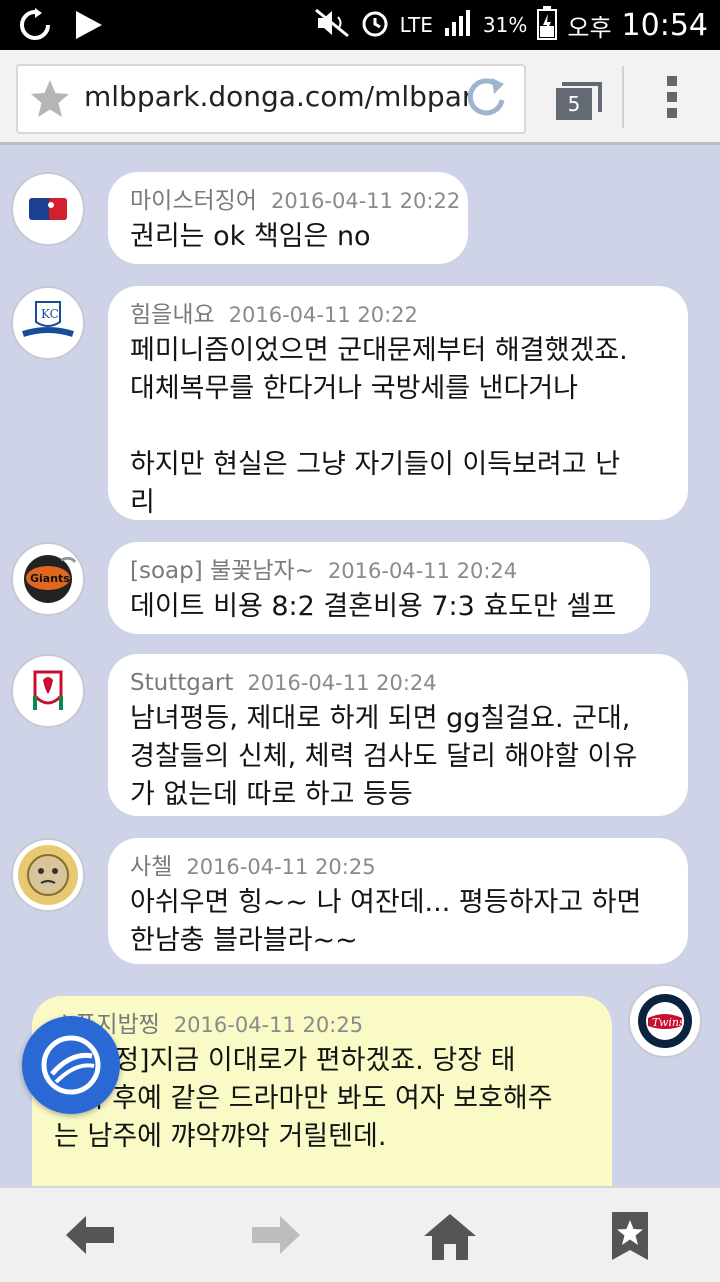  What do you see at coordinates (89, 27) in the screenshot?
I see `play-icon` at bounding box center [89, 27].